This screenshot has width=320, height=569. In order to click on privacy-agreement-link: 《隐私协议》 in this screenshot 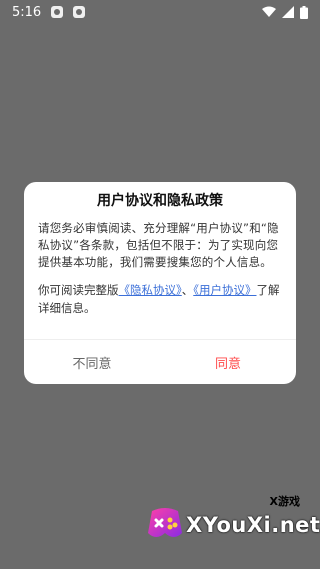, I will do `click(150, 290)`.